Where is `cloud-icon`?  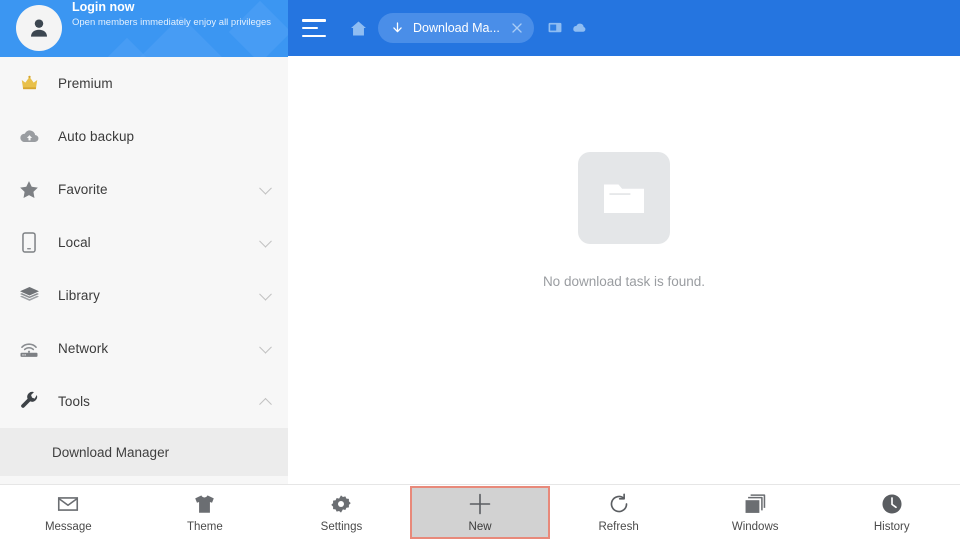 cloud-icon is located at coordinates (579, 28).